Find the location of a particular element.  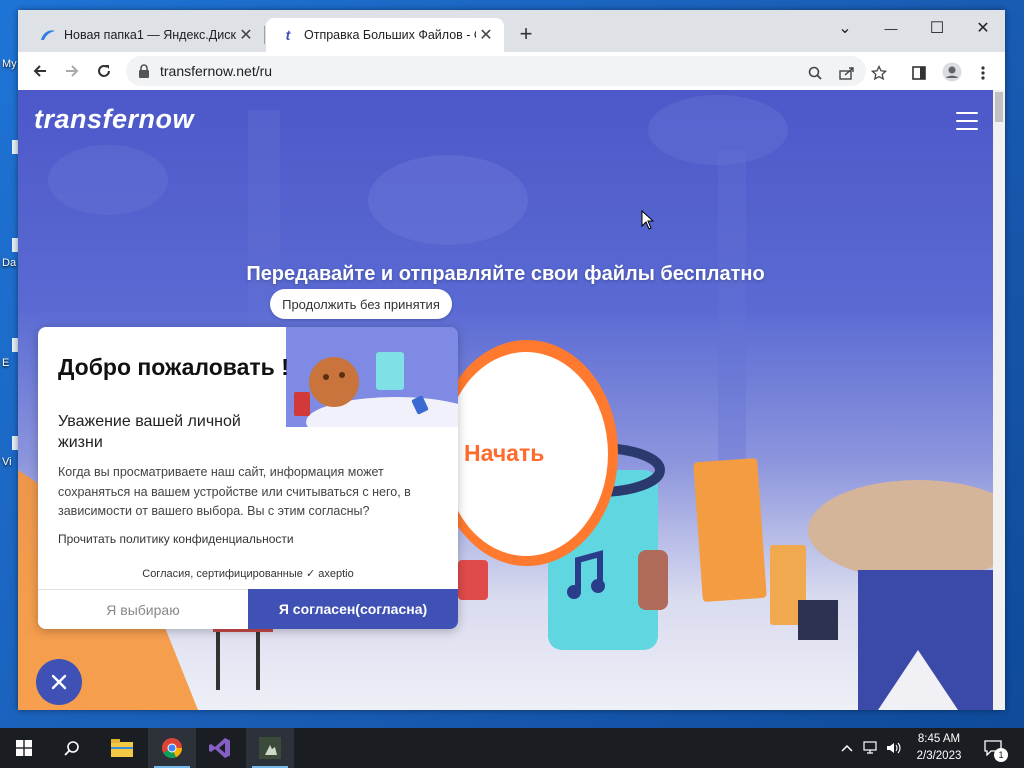

tab-yandex-disk: Новая папка1 — Яндекс.Диск ✕ is located at coordinates (145, 35).